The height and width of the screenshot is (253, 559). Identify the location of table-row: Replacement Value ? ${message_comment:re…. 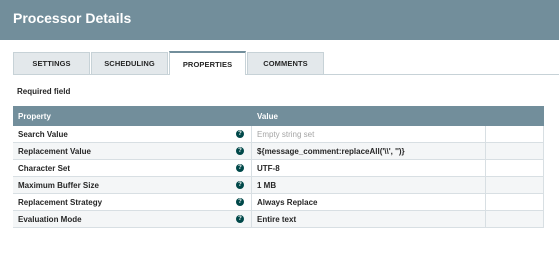
(278, 151).